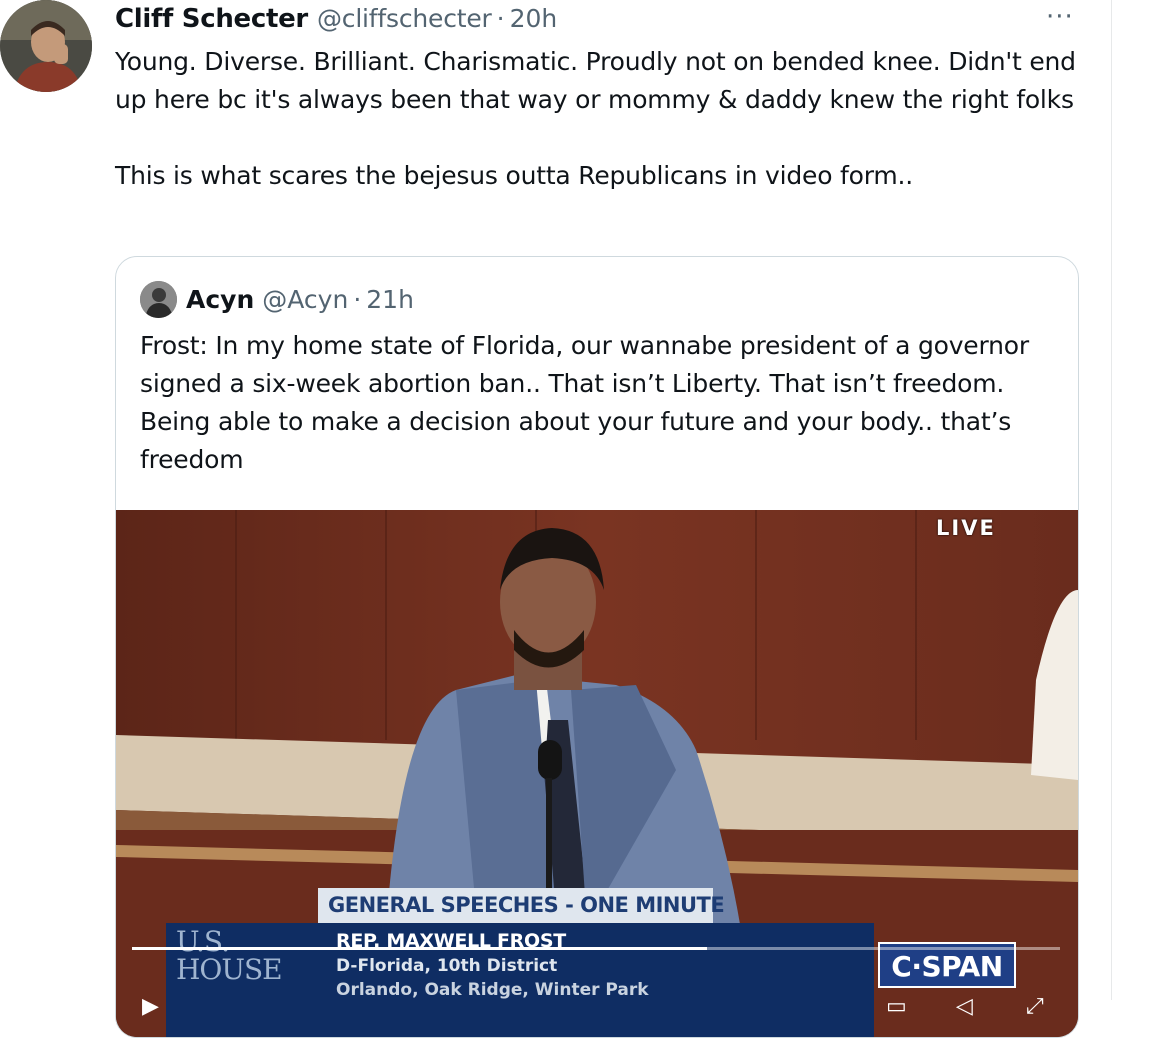 Image resolution: width=1151 pixels, height=1038 pixels. What do you see at coordinates (1060, 17) in the screenshot?
I see `more-options-icon: ···` at bounding box center [1060, 17].